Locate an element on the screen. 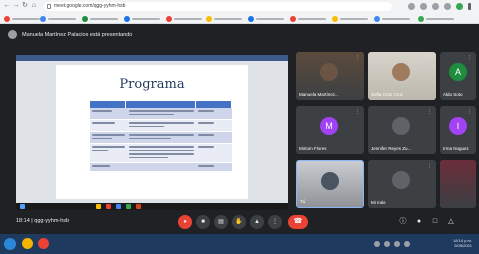 Image resolution: width=479 pixels, height=254 pixels. participant-tile: A ⋮ Aldo Soto is located at coordinates (458, 76).